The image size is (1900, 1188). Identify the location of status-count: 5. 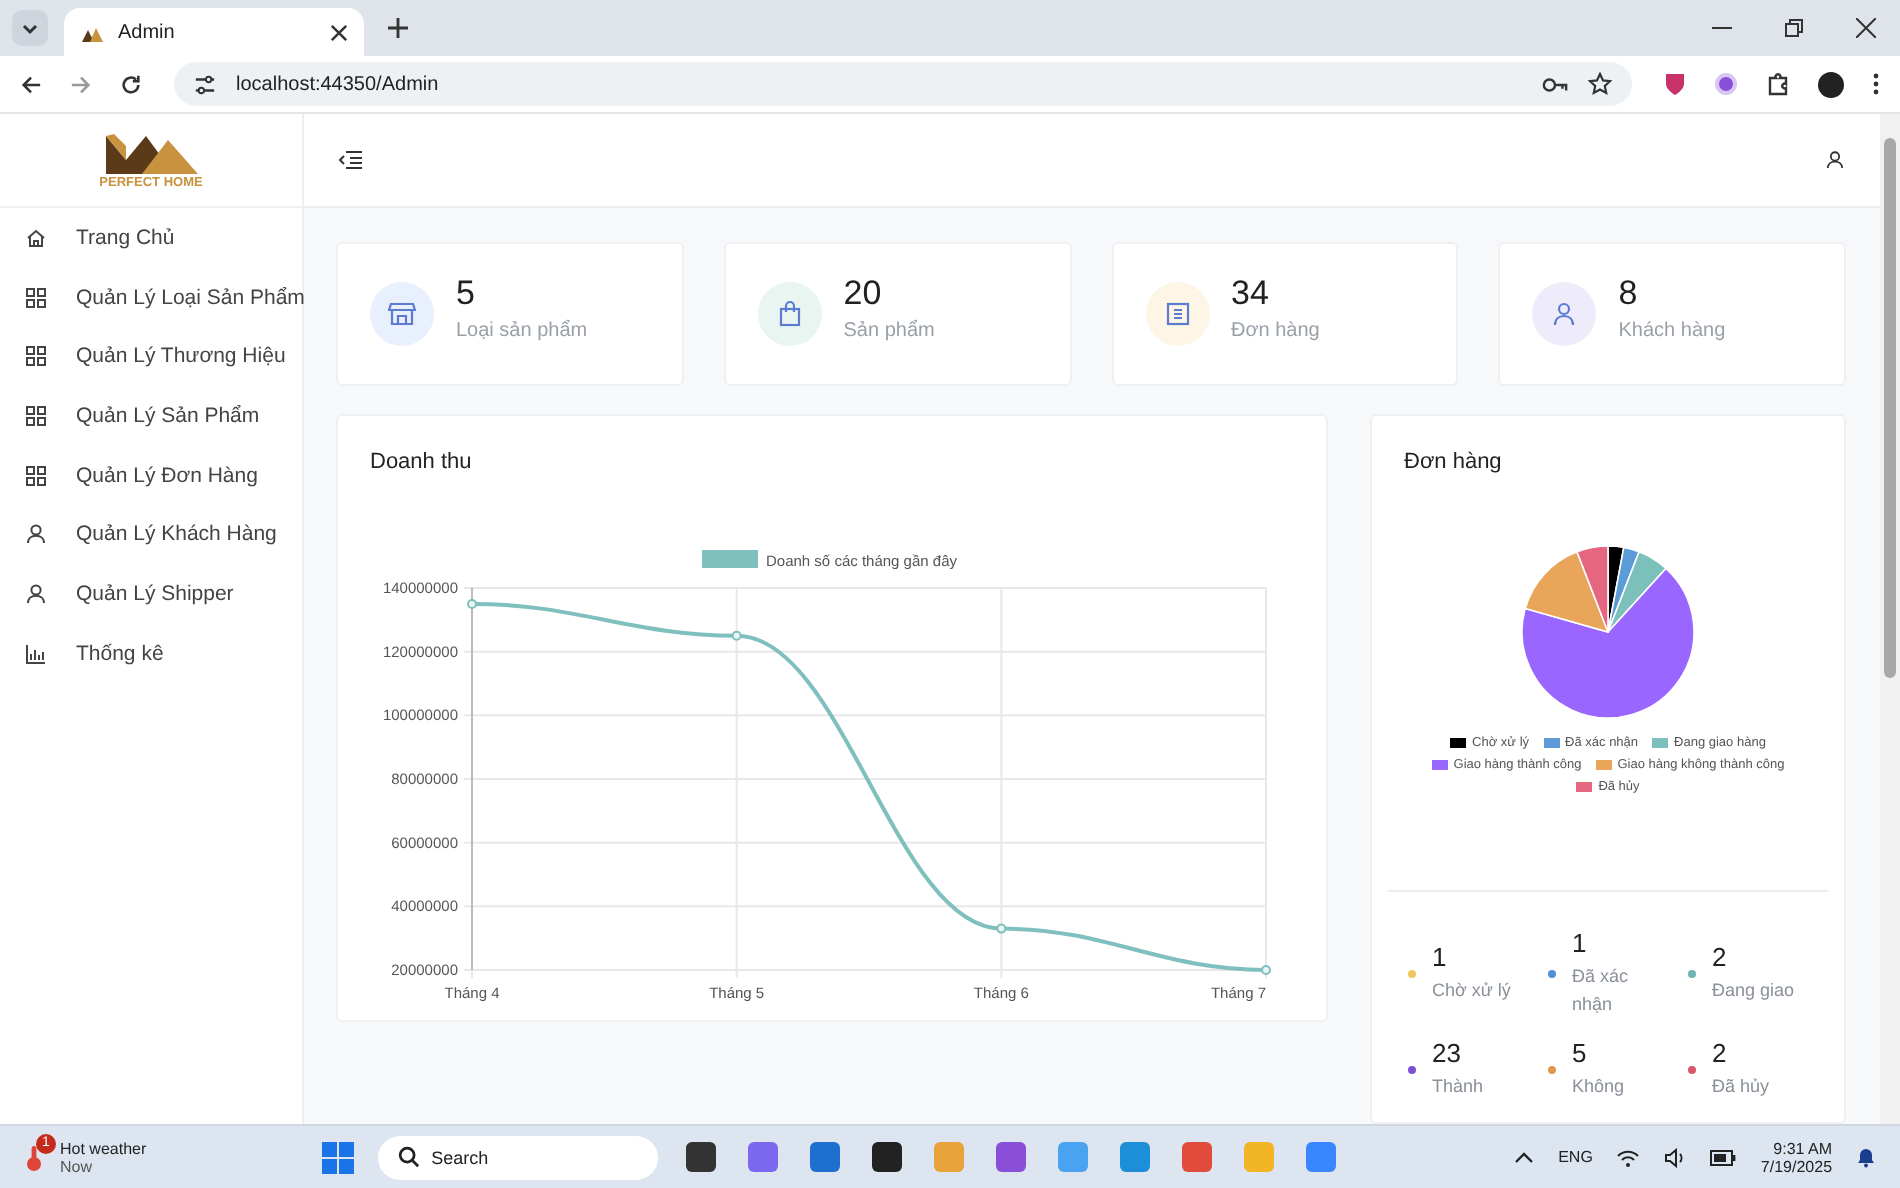
(1580, 1053).